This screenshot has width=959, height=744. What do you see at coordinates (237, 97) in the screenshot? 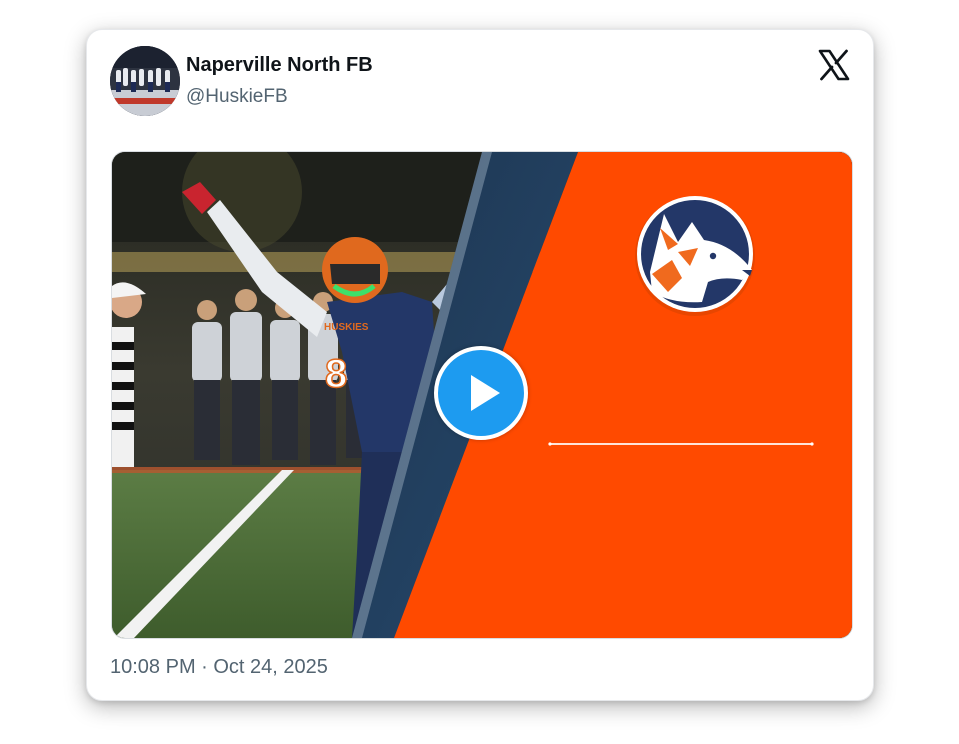
I see `author-handle: @HuskieFB` at bounding box center [237, 97].